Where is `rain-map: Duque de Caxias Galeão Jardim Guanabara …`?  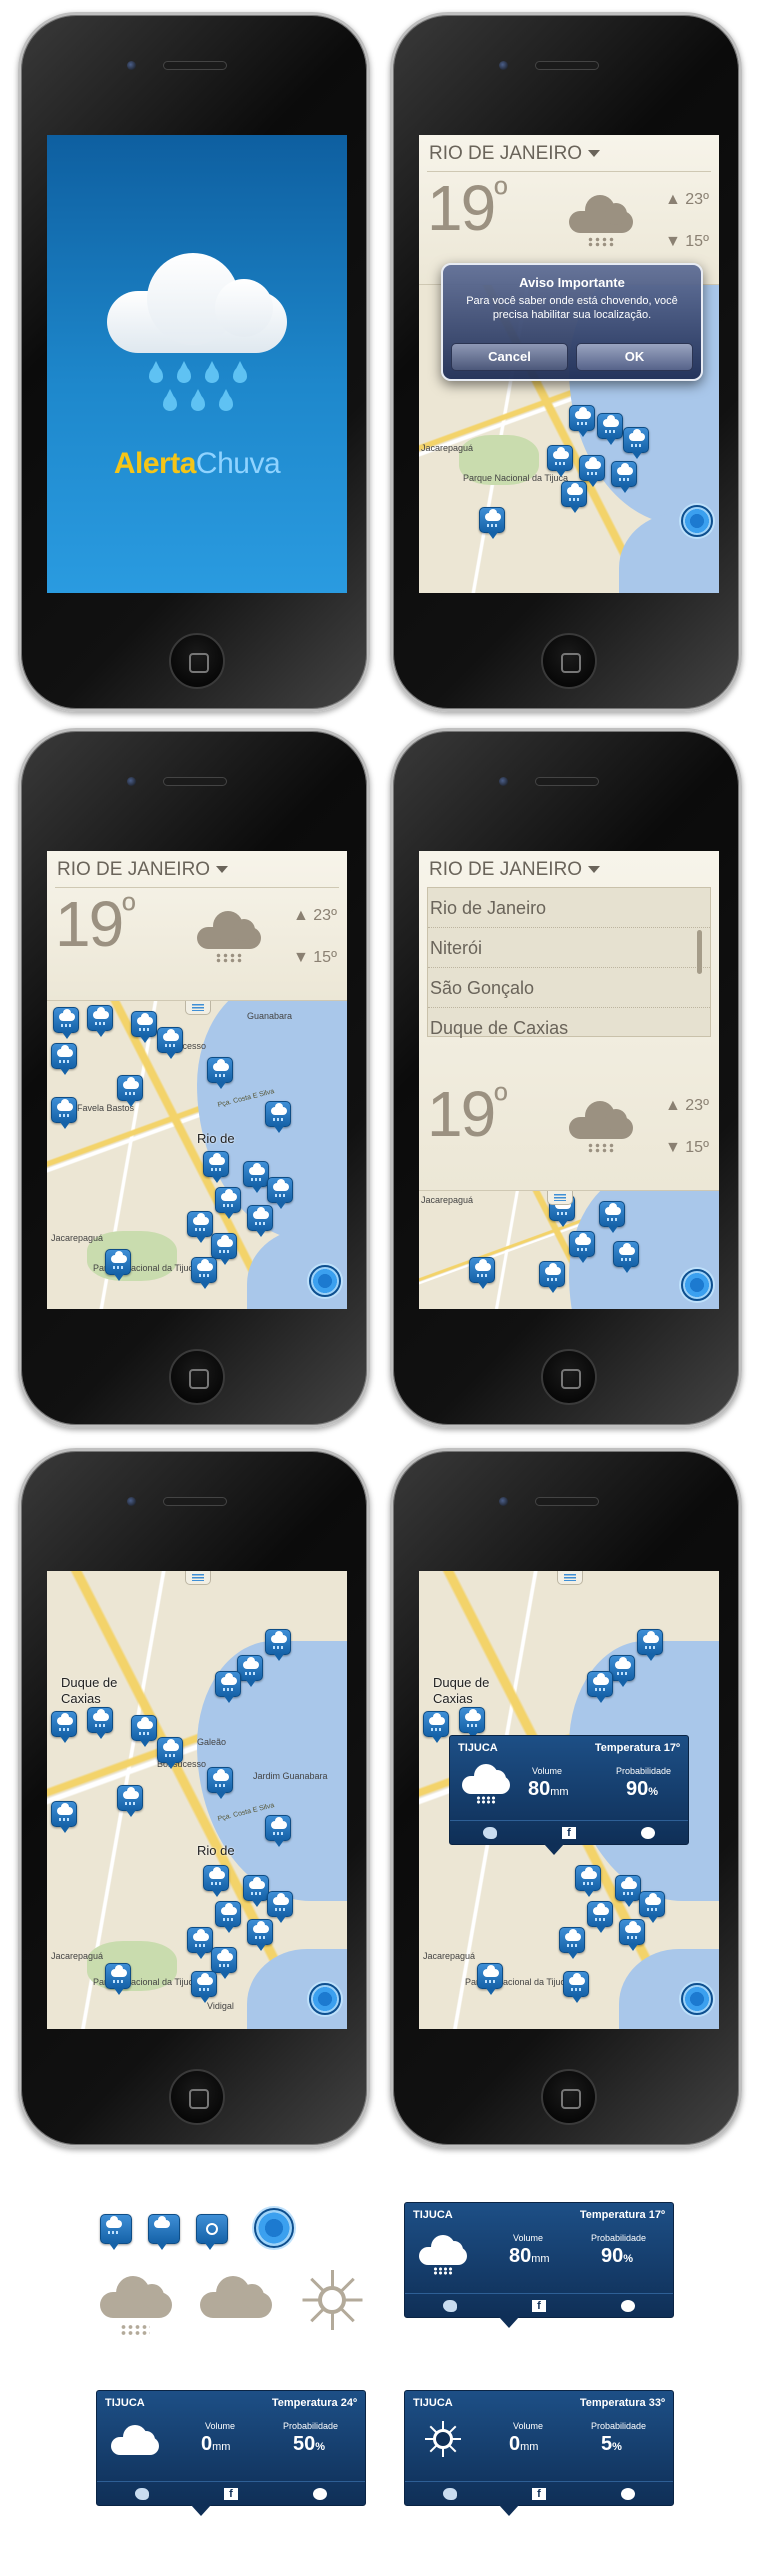 rain-map: Duque de Caxias Galeão Jardim Guanabara … is located at coordinates (197, 1800).